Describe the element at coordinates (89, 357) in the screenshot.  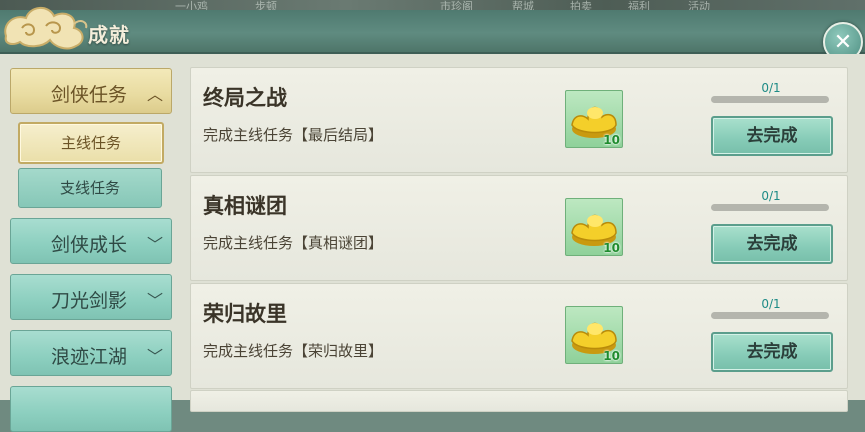
I see `category-label: 浪迹江湖` at that location.